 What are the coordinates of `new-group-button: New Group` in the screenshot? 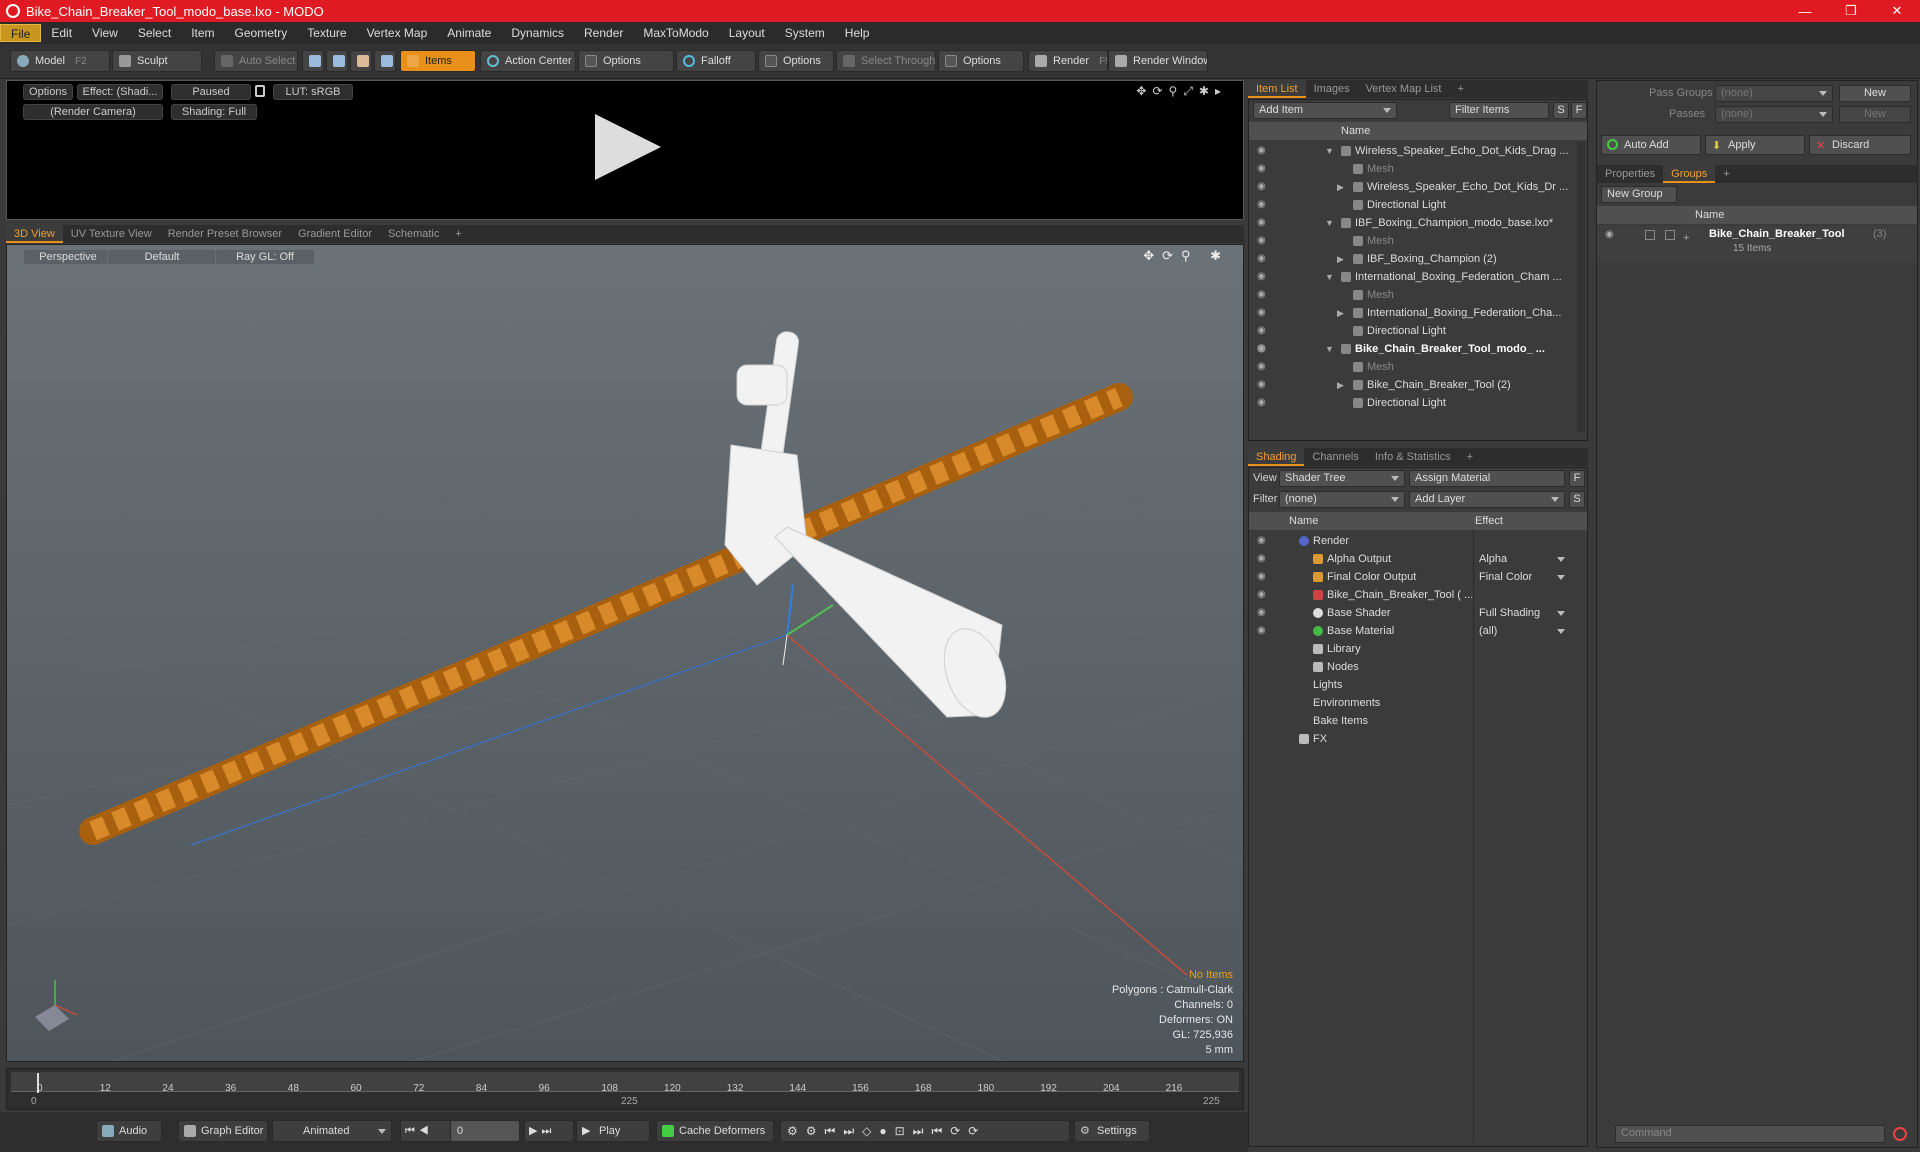 It's located at (1639, 194).